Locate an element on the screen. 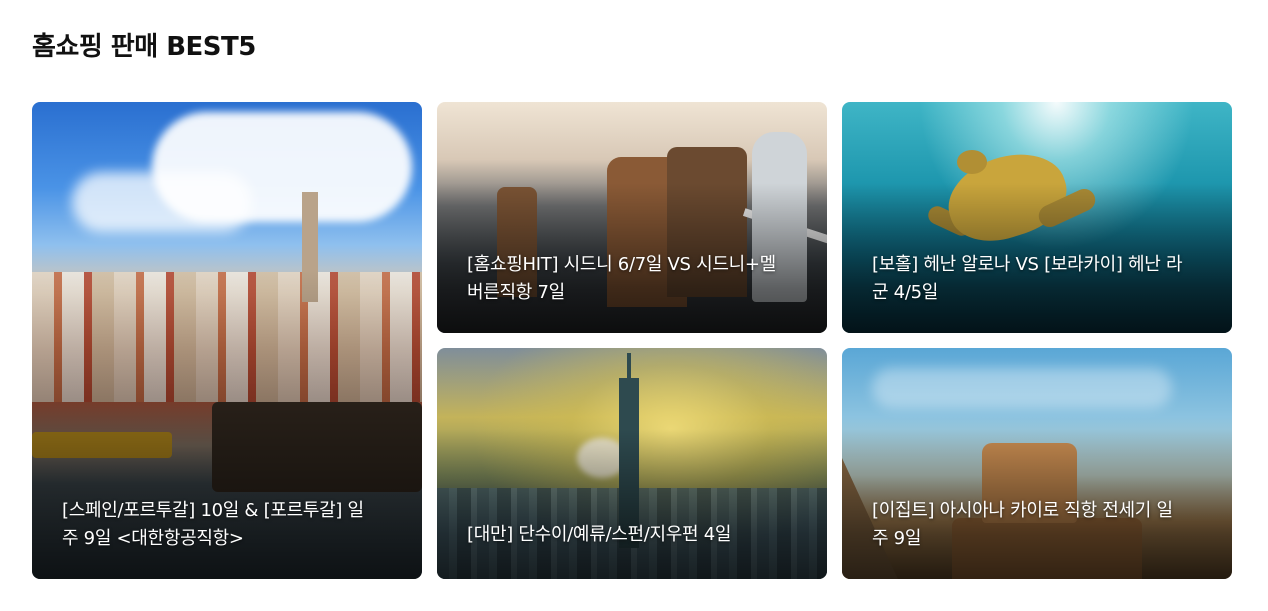 Image resolution: width=1268 pixels, height=611 pixels. product-card-sydney: [홈쇼핑HIT] 시드니 6/7일 VS 시드니+멜 버른직항 7일 is located at coordinates (632, 217).